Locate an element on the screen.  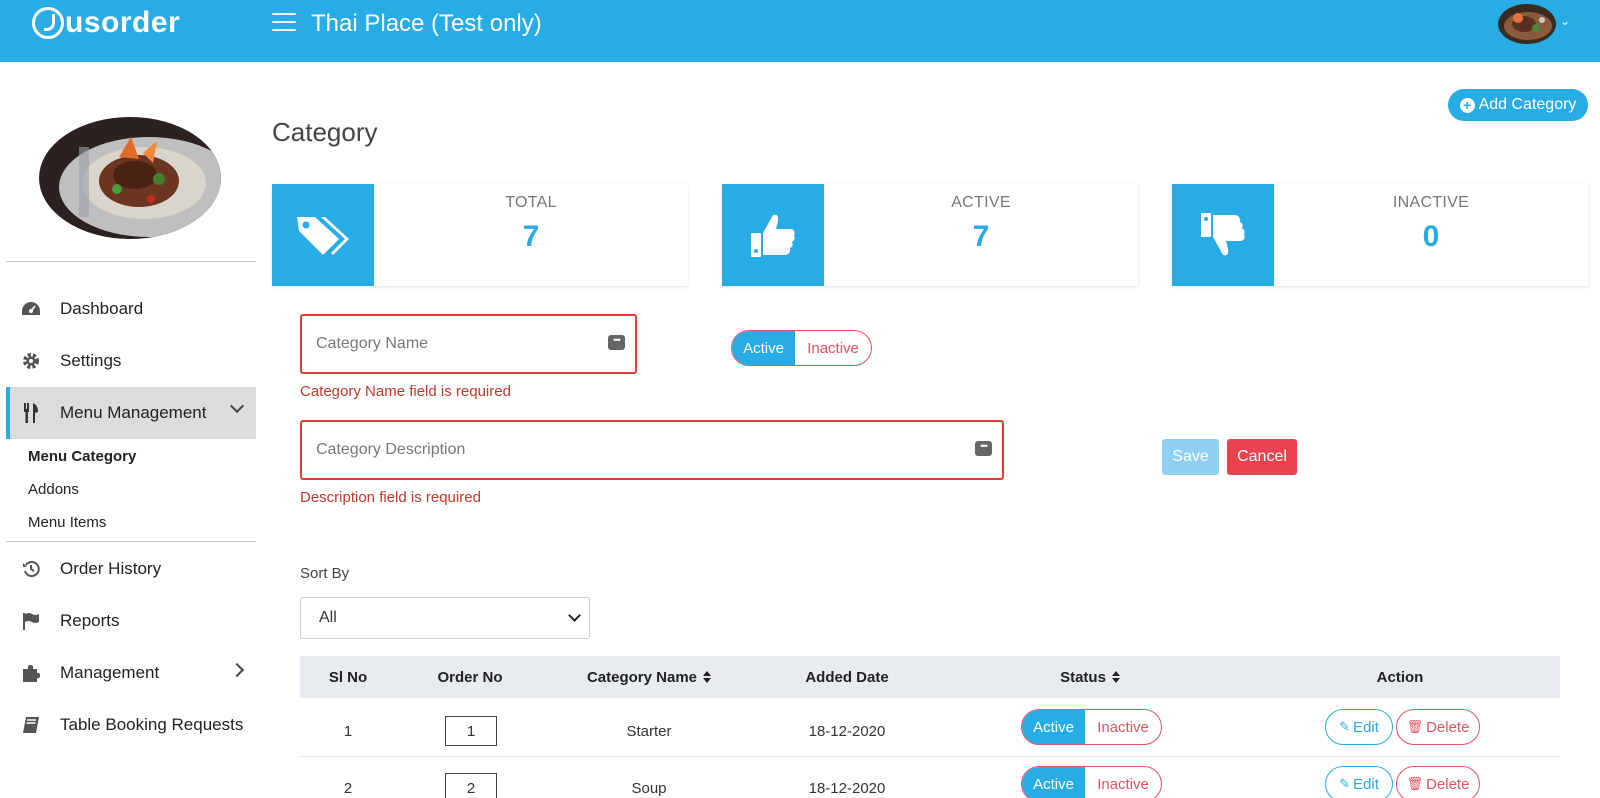
category-name-error: Category Name field is required is located at coordinates (405, 391).